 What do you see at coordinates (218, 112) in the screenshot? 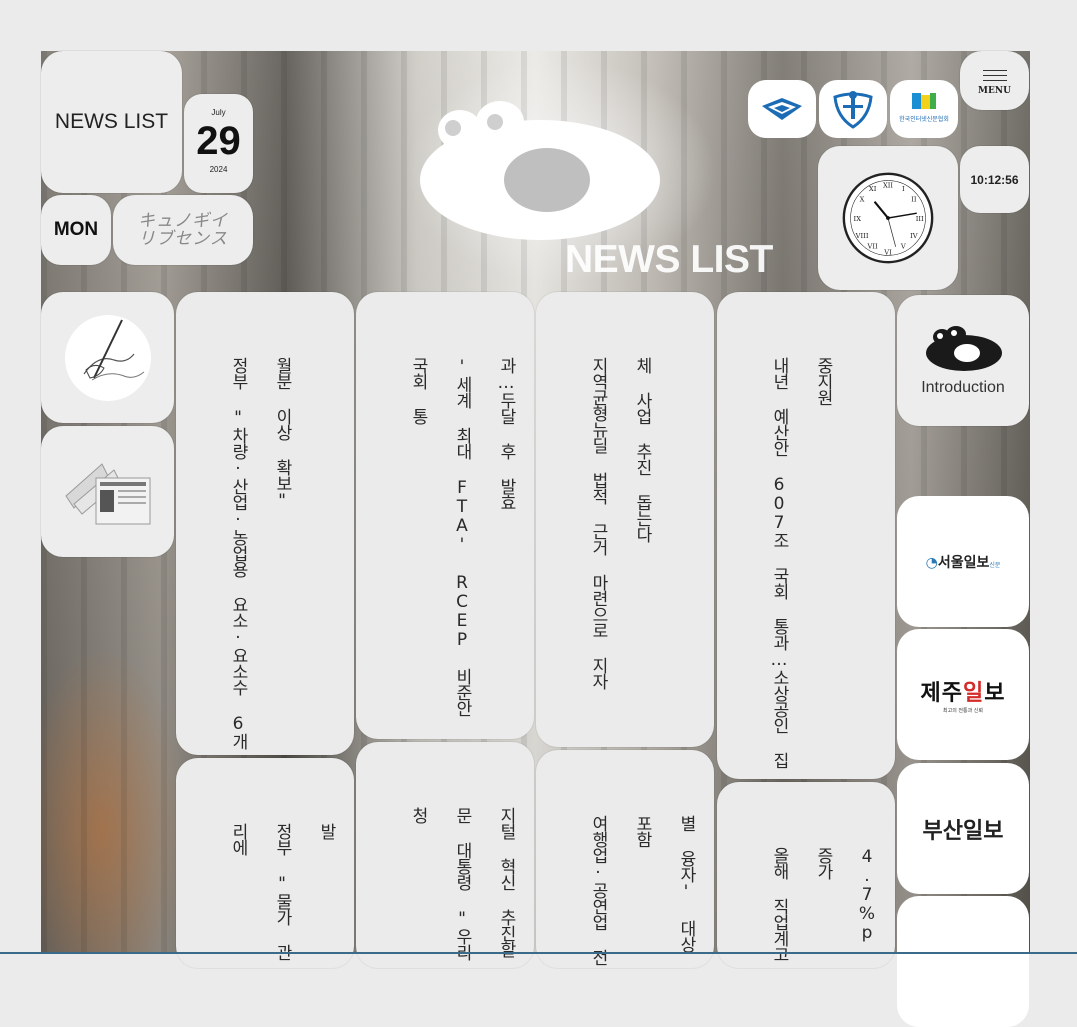
I see `date-month: July` at bounding box center [218, 112].